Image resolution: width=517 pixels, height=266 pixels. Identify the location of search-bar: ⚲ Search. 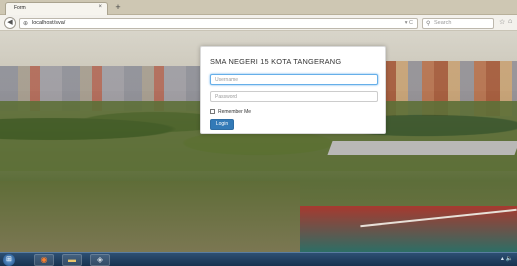
(458, 23).